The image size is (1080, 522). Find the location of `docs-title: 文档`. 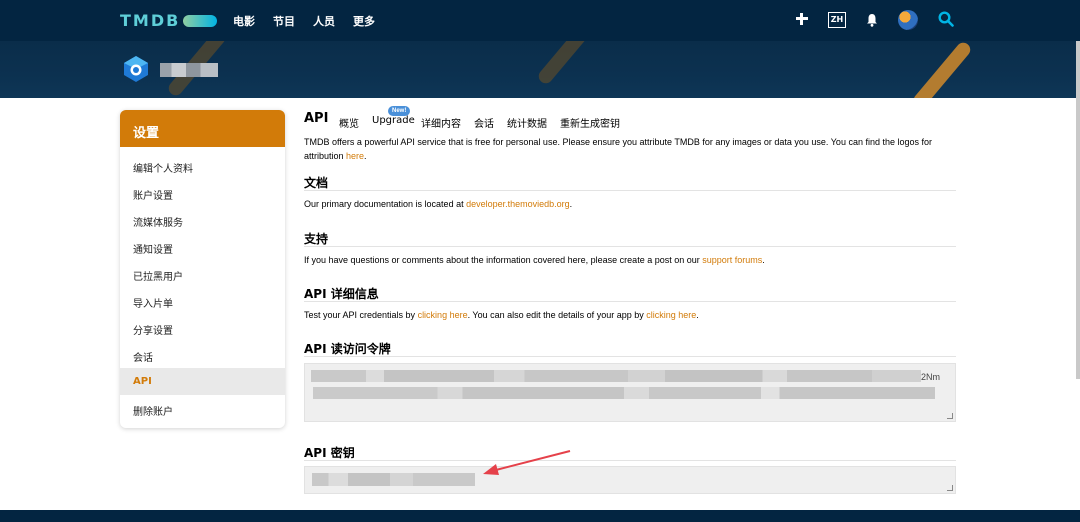

docs-title: 文档 is located at coordinates (316, 183).